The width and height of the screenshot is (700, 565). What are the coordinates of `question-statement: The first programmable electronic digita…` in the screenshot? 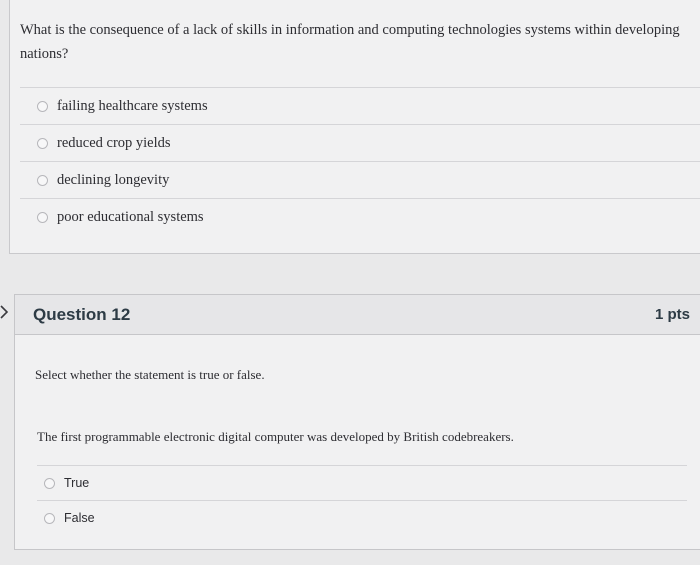 It's located at (275, 436).